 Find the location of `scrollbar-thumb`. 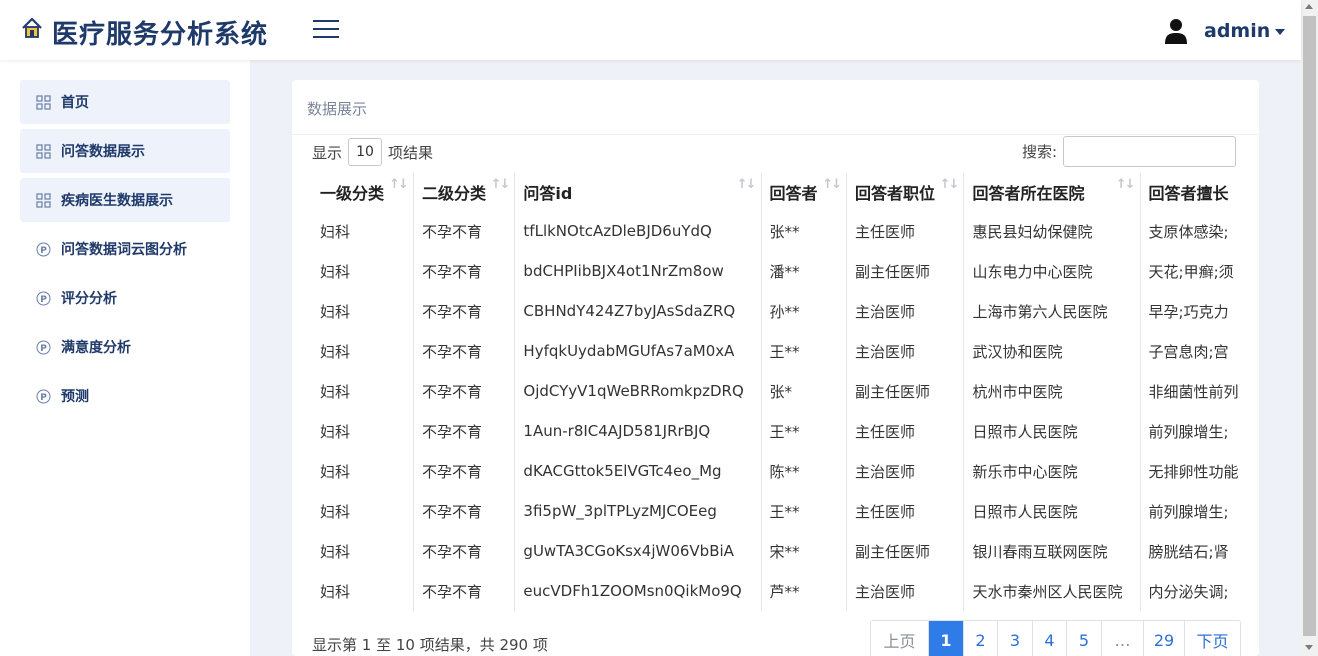

scrollbar-thumb is located at coordinates (1309, 326).